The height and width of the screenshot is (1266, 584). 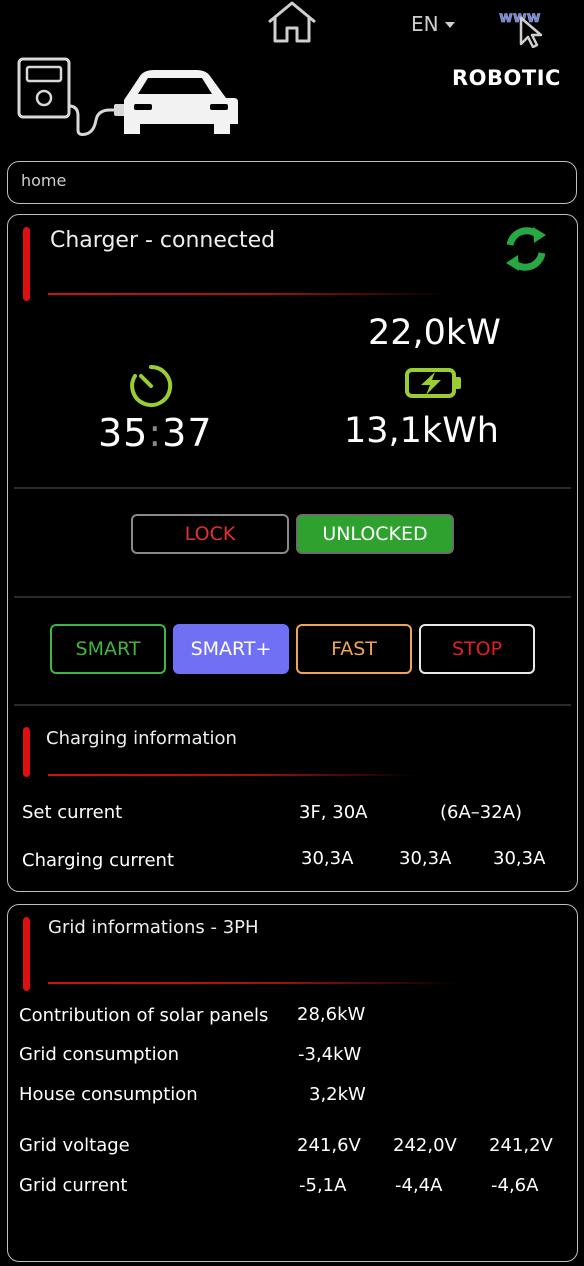 I want to click on charging-current-label: Charging current, so click(x=98, y=860).